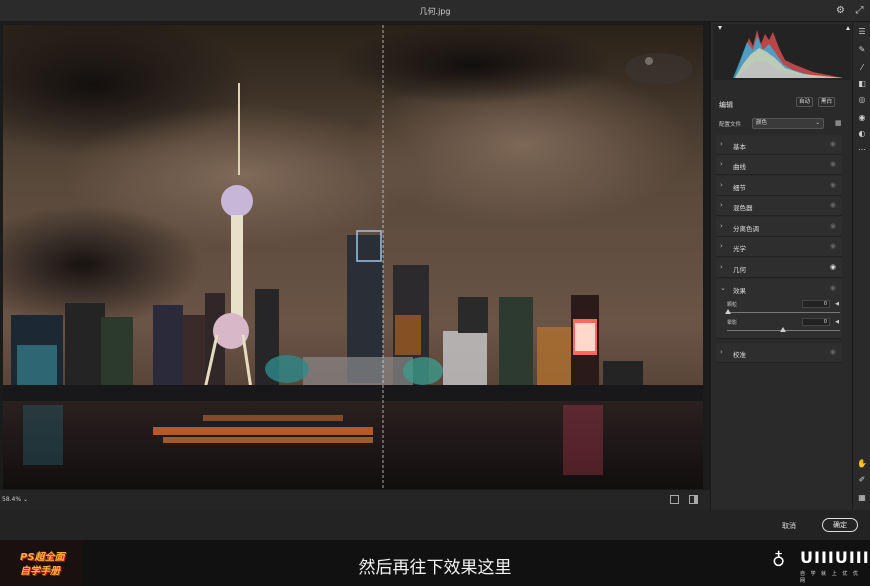 The image size is (870, 586). I want to click on vignette-slider-row: 晕影 0 ◀, so click(781, 327).